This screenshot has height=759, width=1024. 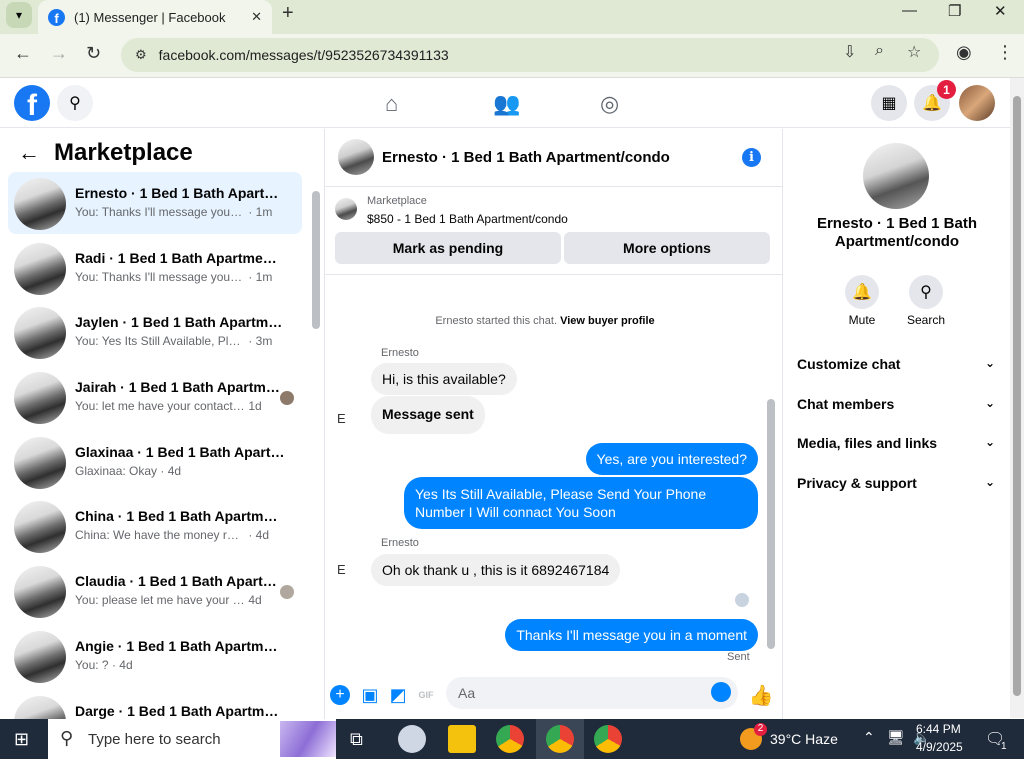 I want to click on privacy-support-section: Privacy & support ⌄, so click(x=897, y=483).